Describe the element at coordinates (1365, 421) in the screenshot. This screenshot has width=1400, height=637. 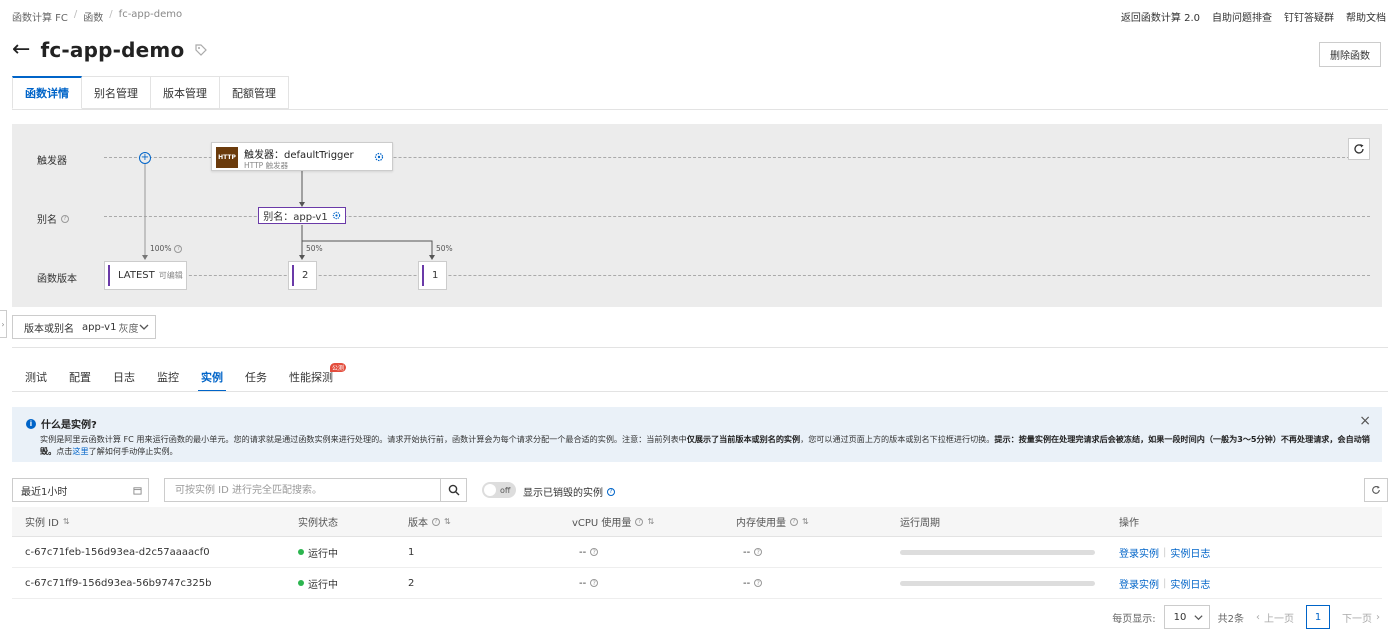
I see `close-icon: ×` at that location.